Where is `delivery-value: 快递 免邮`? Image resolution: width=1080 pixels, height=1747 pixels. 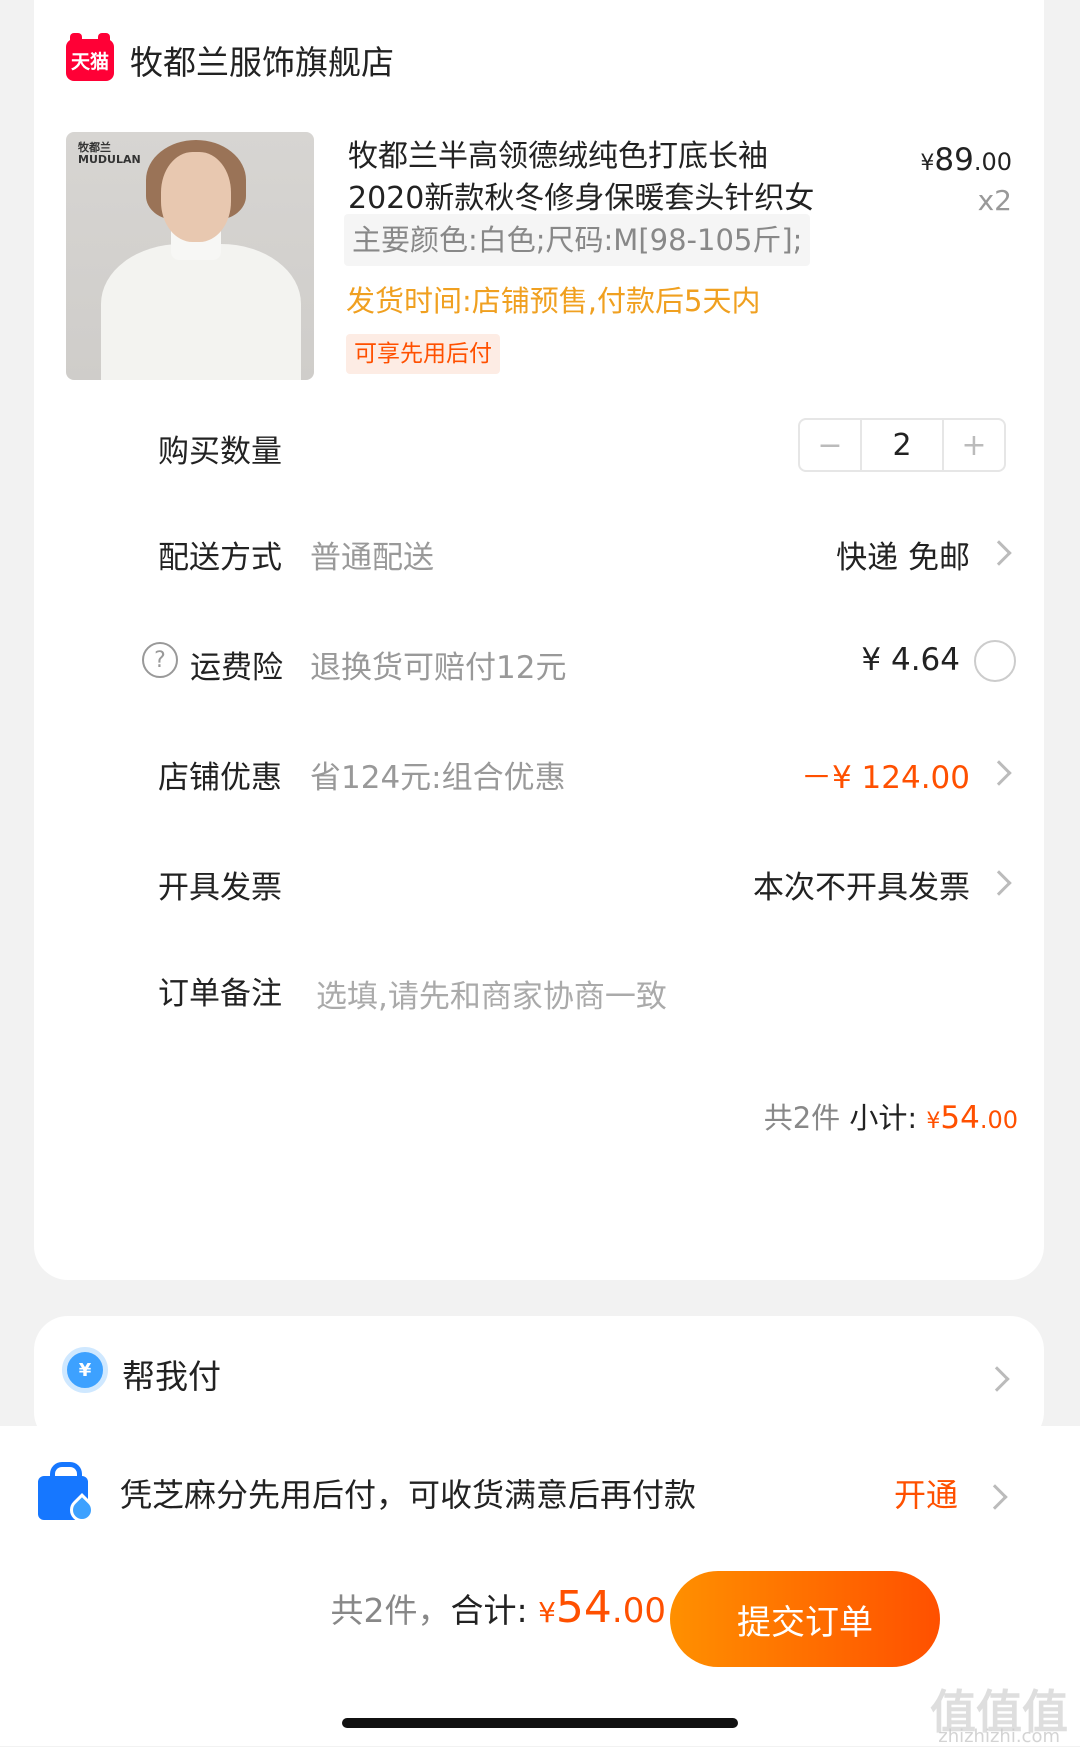
delivery-value: 快递 免邮 is located at coordinates (903, 554).